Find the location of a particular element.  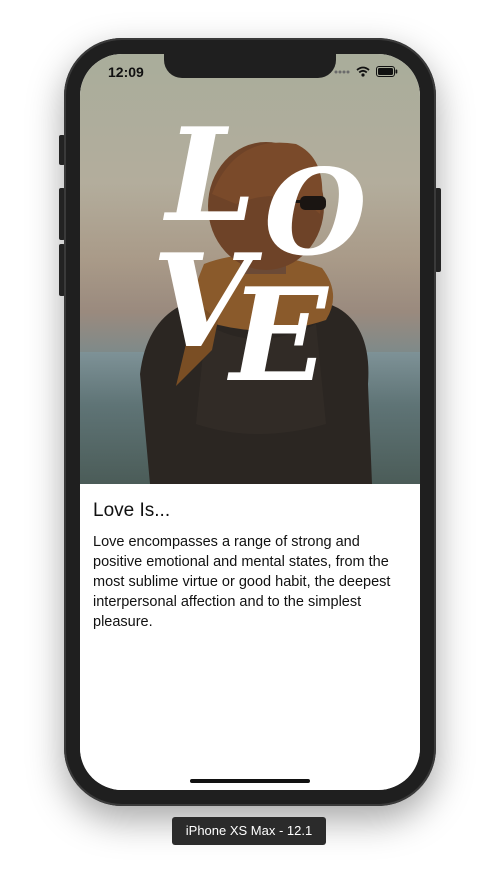

hero-letter-l: L is located at coordinates (211, 176).